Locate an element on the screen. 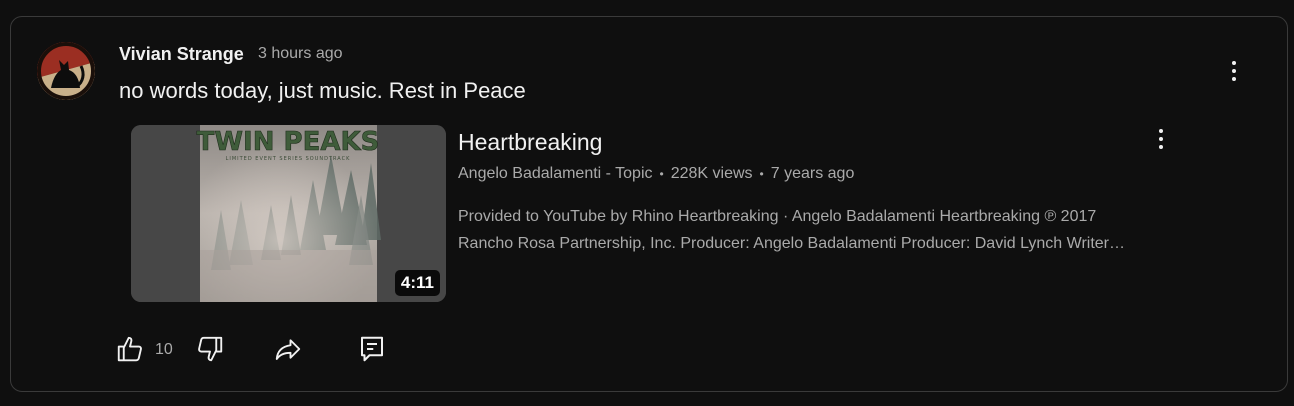  channel-name: Angelo Badalamenti - Topic is located at coordinates (555, 174).